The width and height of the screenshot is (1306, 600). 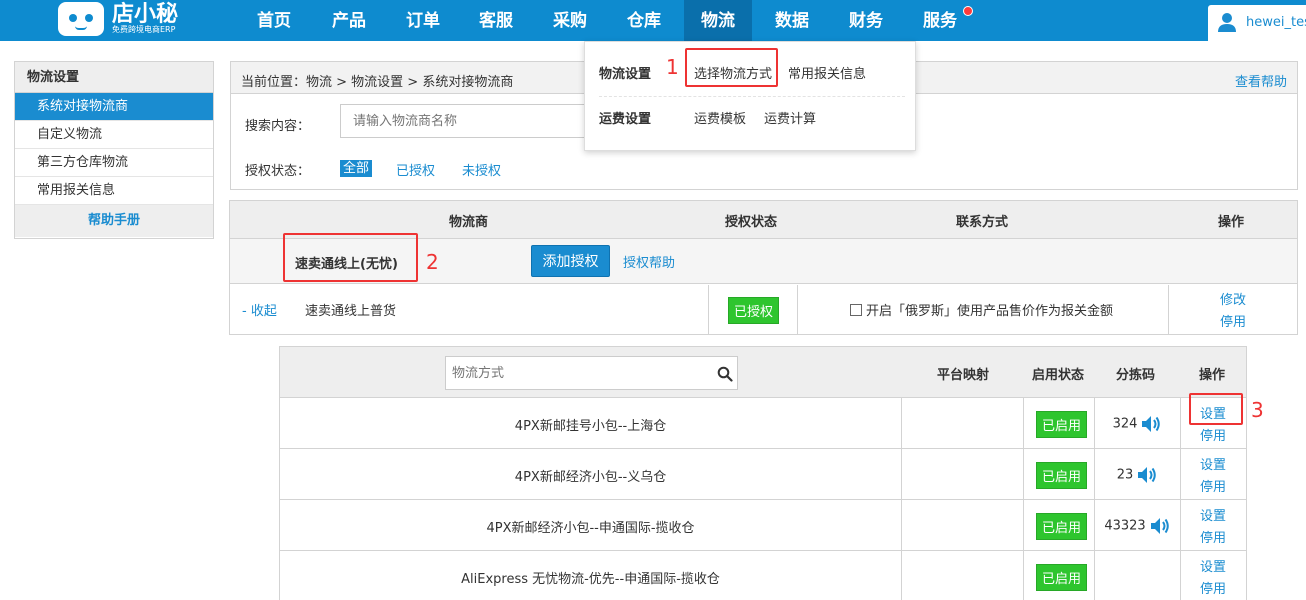 What do you see at coordinates (790, 117) in the screenshot?
I see `menu-item-freight-calculator: 运费计算` at bounding box center [790, 117].